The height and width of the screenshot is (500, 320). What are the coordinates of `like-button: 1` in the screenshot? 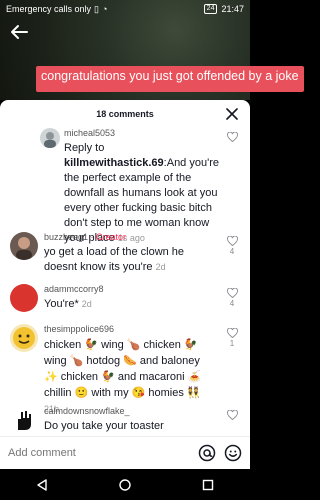 It's located at (232, 338).